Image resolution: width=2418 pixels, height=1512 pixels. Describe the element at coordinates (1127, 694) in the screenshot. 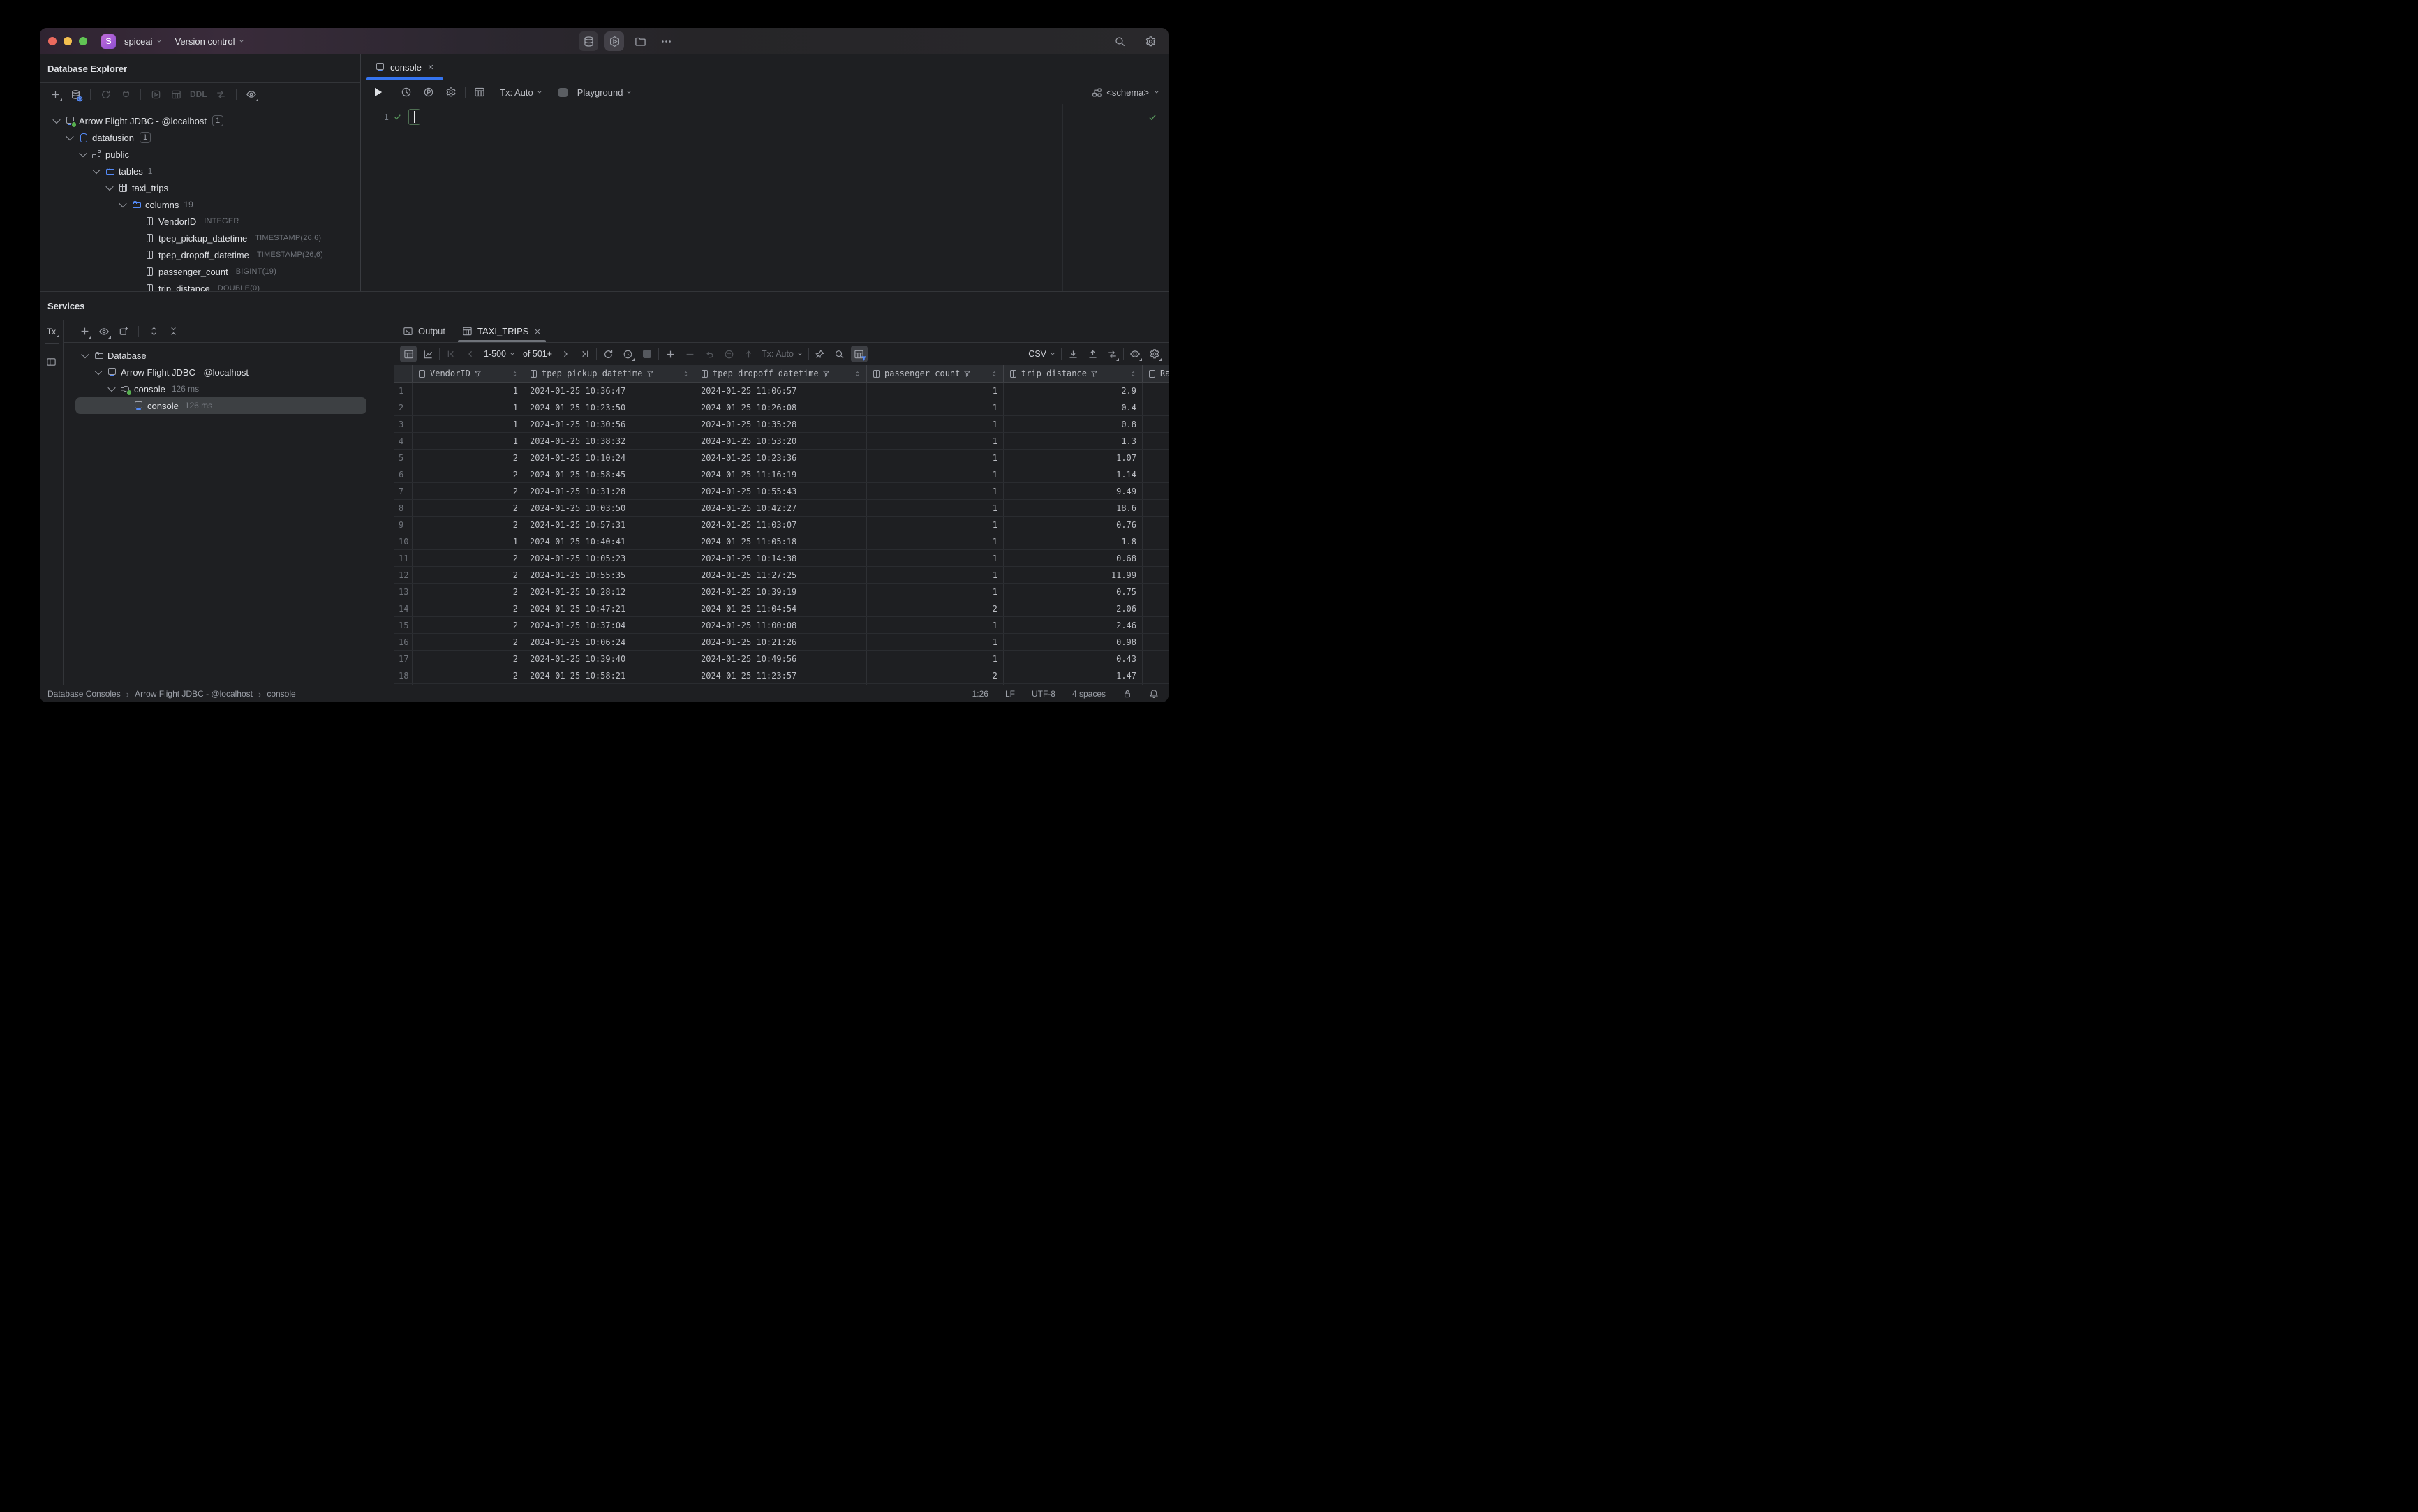

I see `readonly-toggle` at that location.